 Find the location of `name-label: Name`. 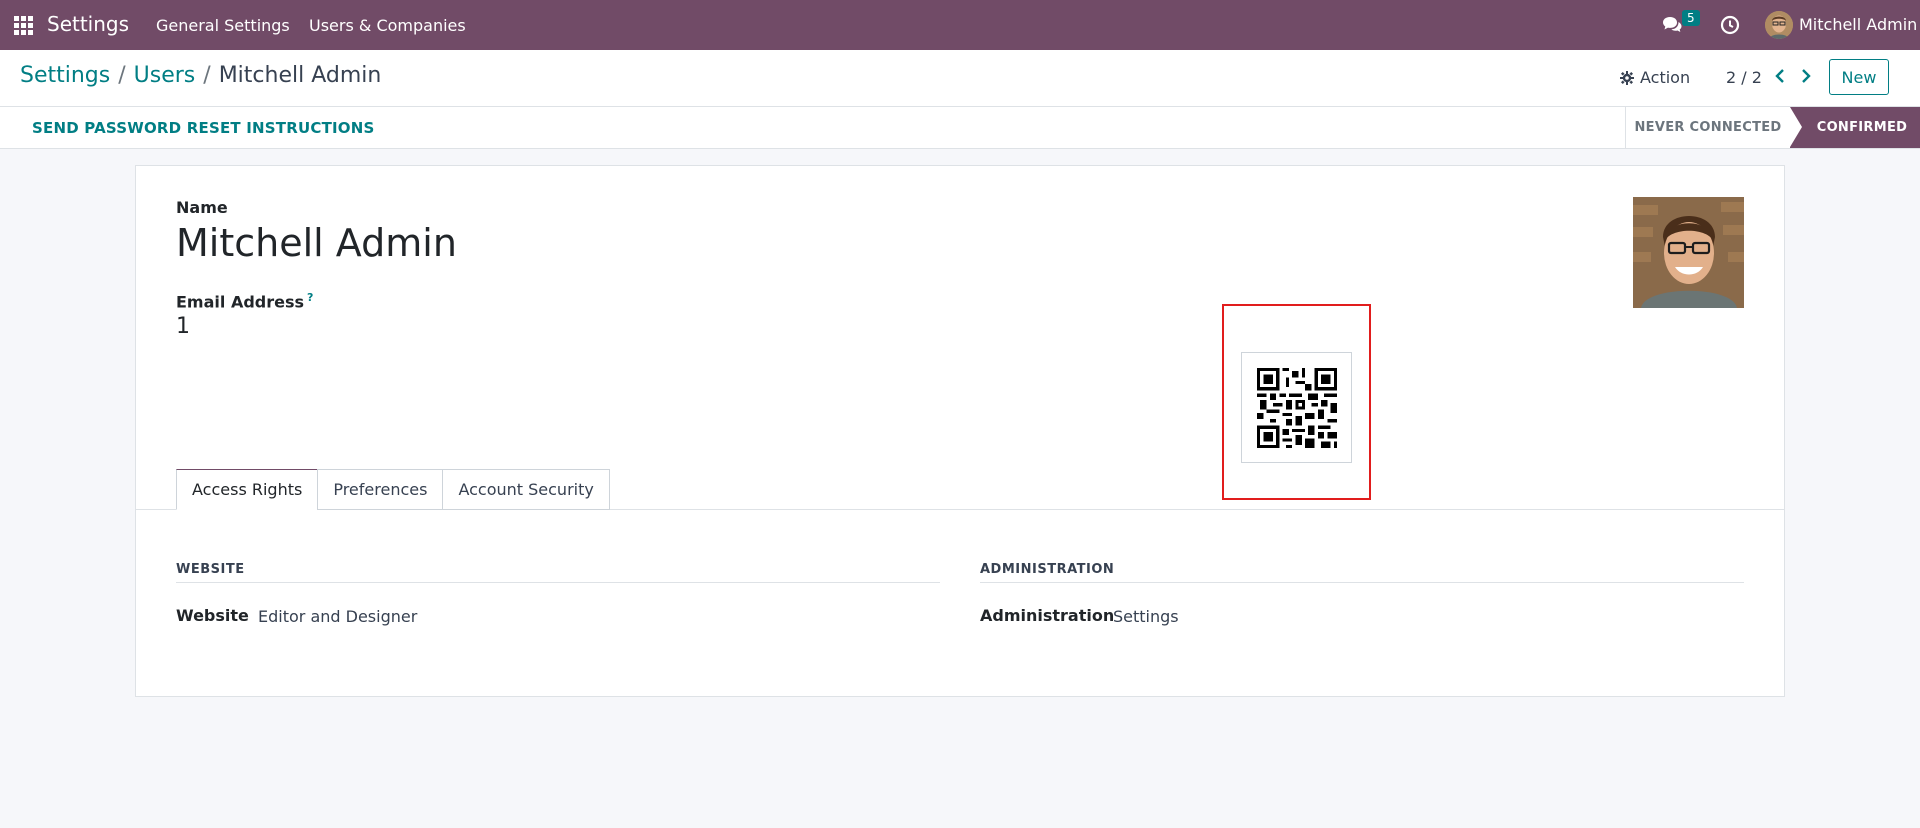

name-label: Name is located at coordinates (202, 207).